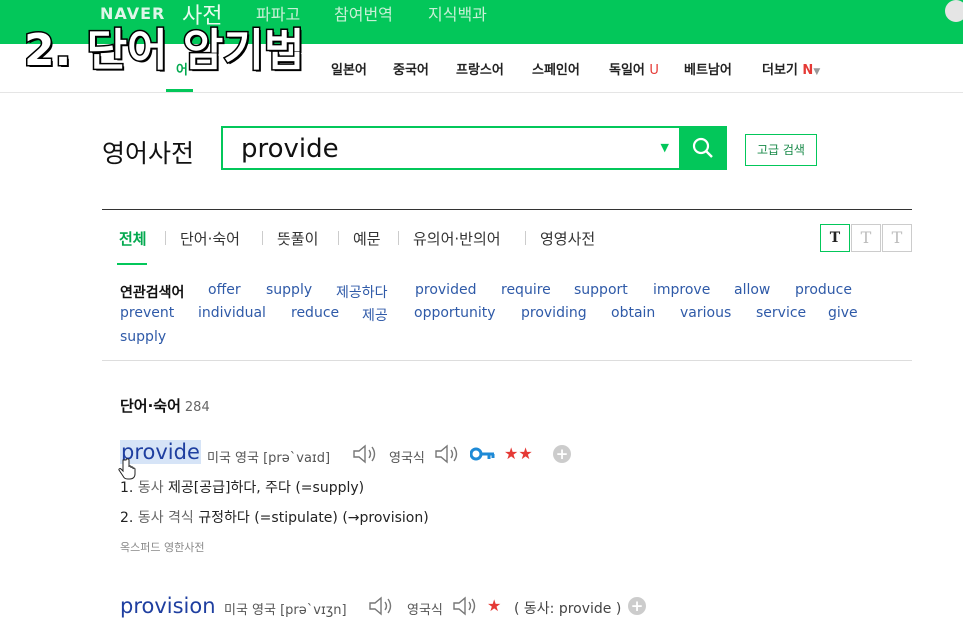 The image size is (963, 632). I want to click on related-link: reduce, so click(315, 313).